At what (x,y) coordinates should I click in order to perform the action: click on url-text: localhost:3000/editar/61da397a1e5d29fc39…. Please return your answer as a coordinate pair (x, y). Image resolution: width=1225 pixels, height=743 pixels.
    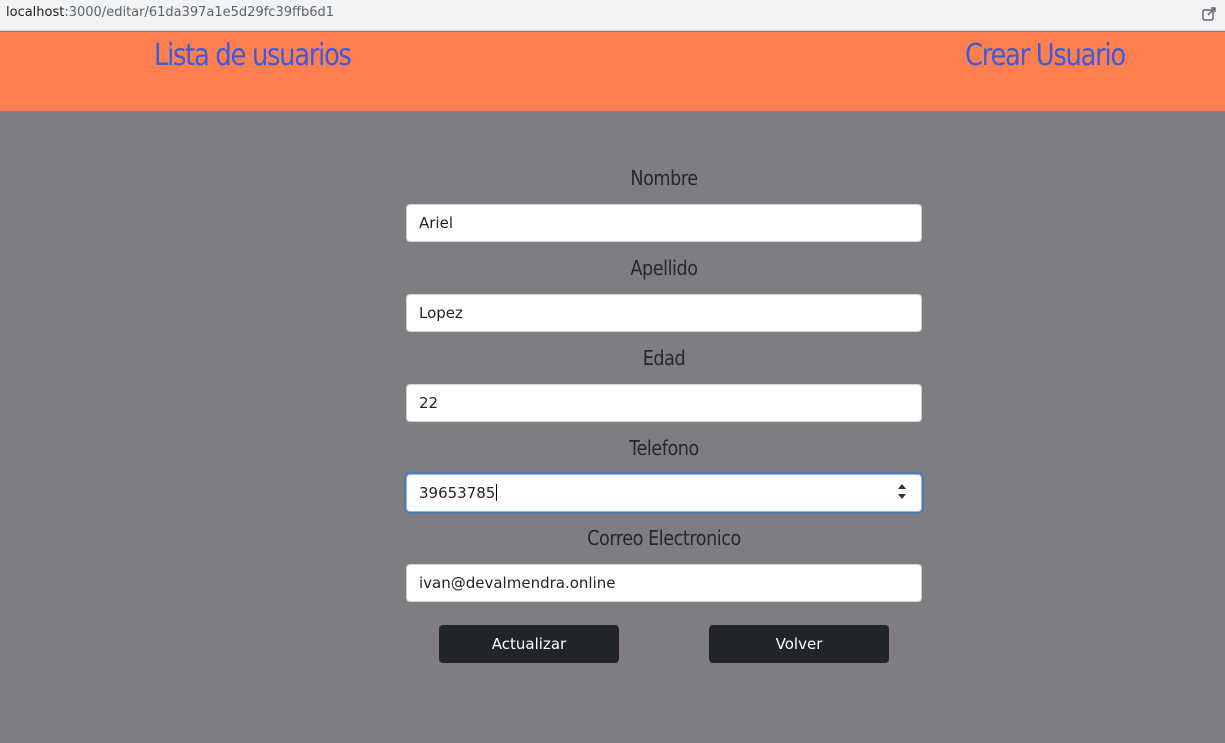
    Looking at the image, I should click on (170, 12).